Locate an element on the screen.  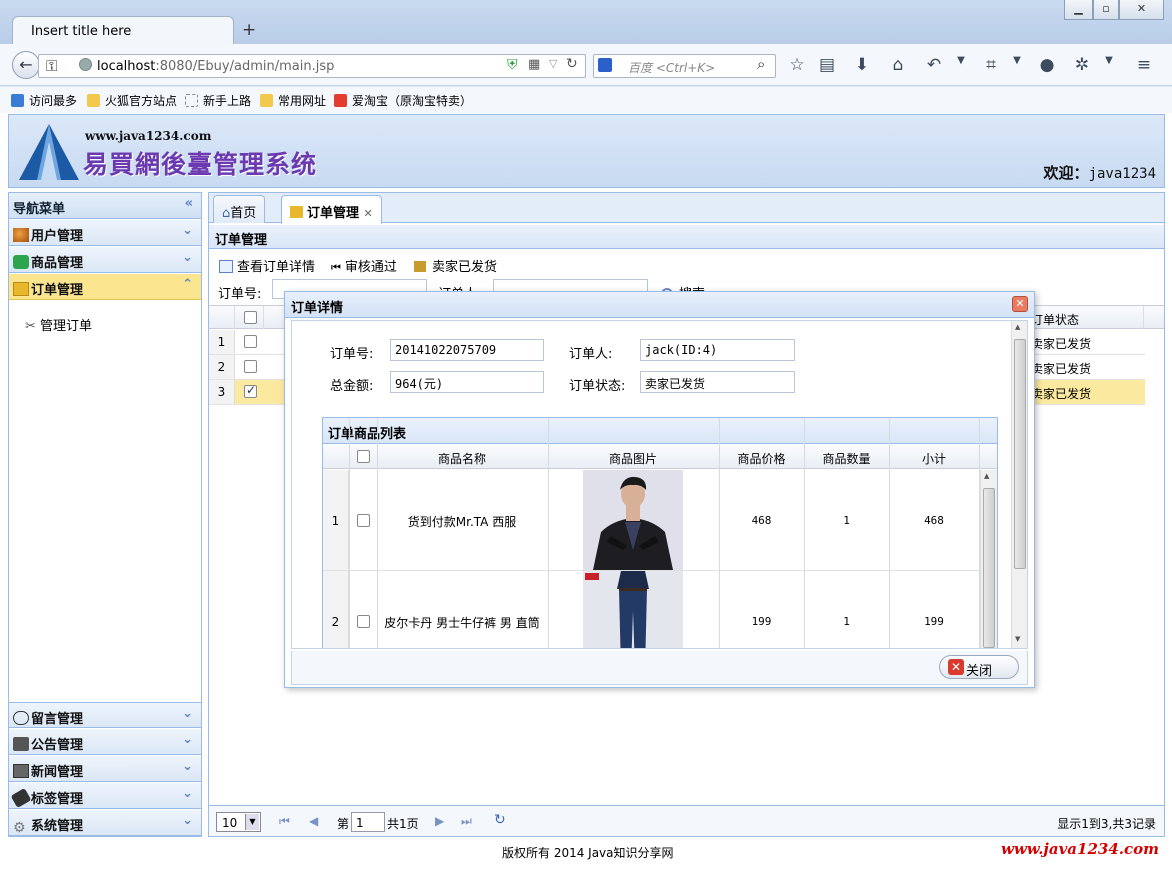
nav-item-tags: 标签管理 ⌄ is located at coordinates (105, 796).